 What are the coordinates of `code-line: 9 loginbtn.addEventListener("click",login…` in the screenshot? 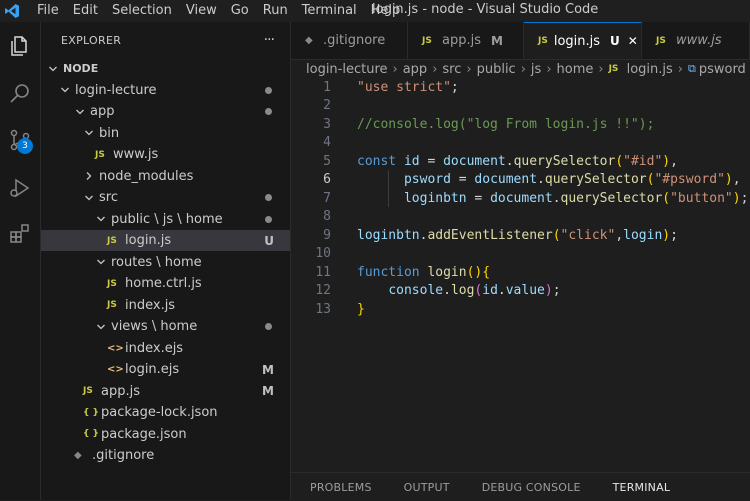 It's located at (520, 235).